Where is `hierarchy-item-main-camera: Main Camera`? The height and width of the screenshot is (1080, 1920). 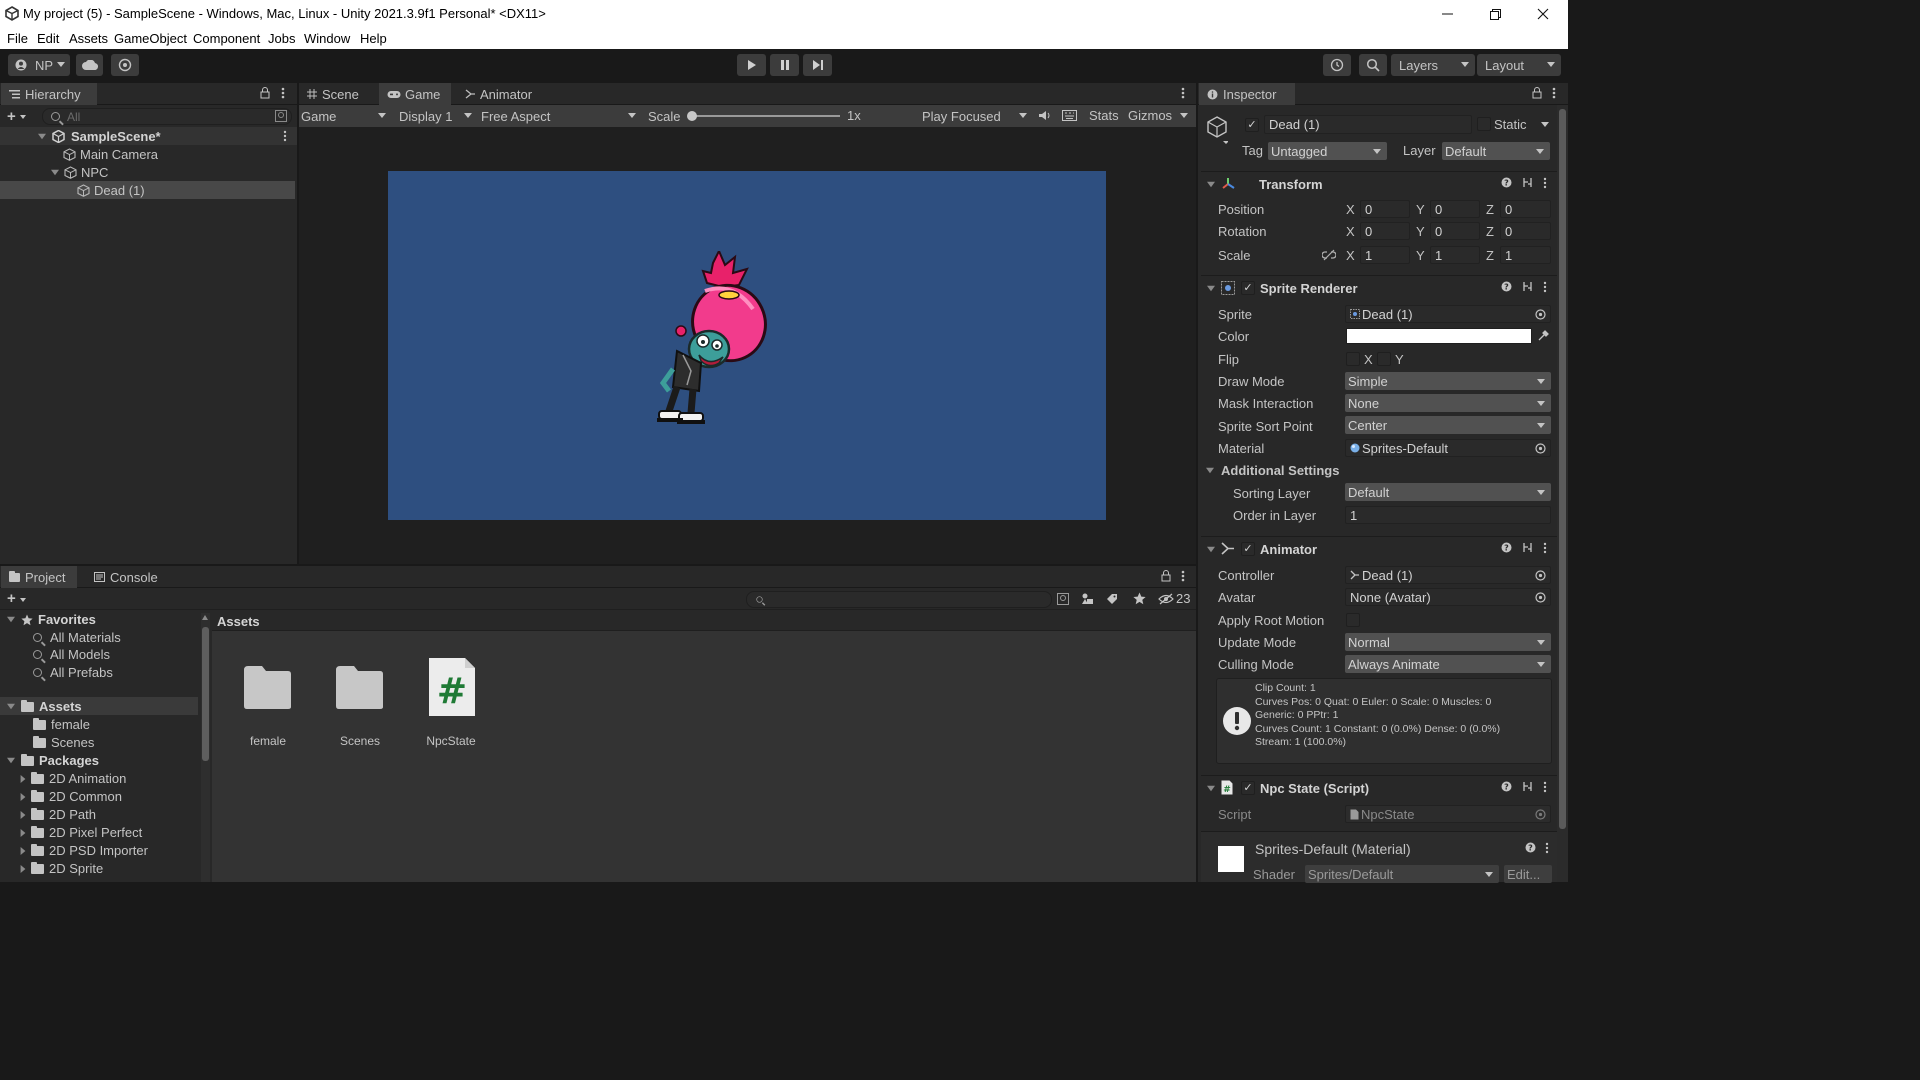
hierarchy-item-main-camera: Main Camera is located at coordinates (147, 154).